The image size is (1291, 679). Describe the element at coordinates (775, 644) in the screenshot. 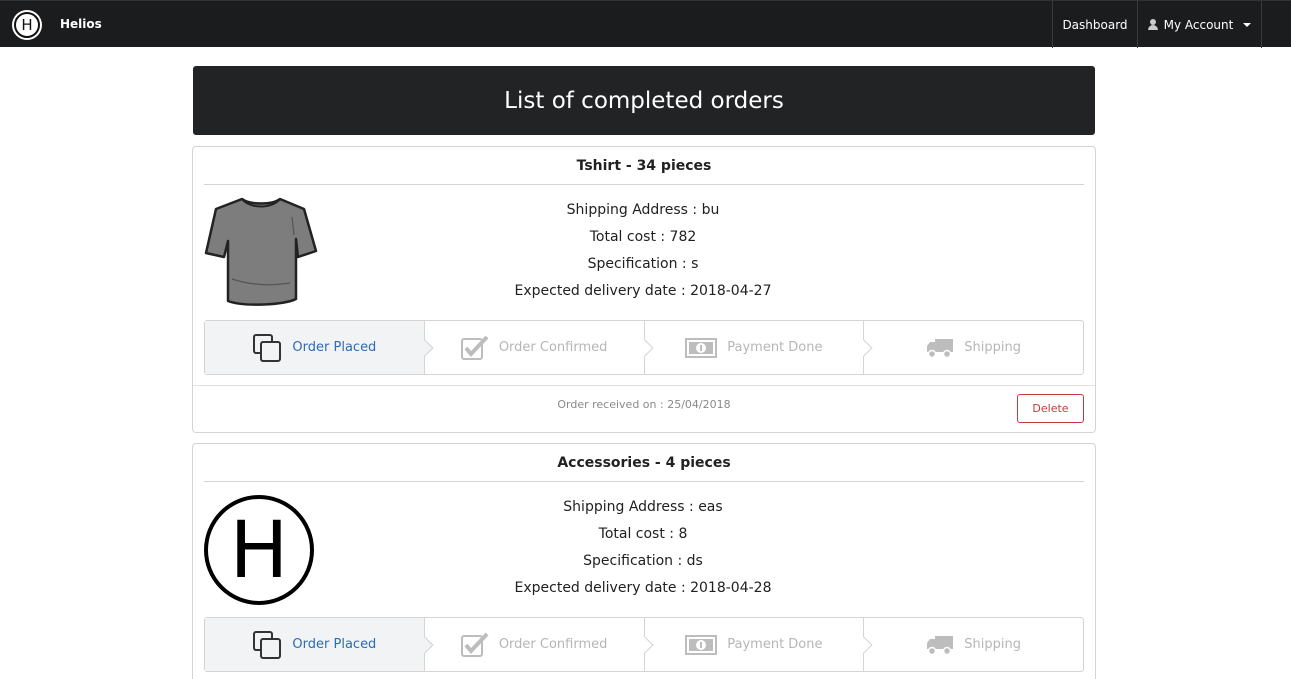

I see `step-label: Payment Done` at that location.